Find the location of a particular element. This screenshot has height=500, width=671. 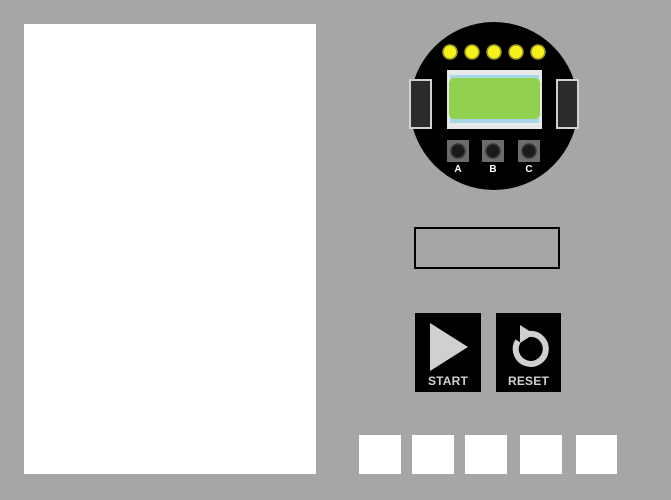

button-b-cap is located at coordinates (493, 151).